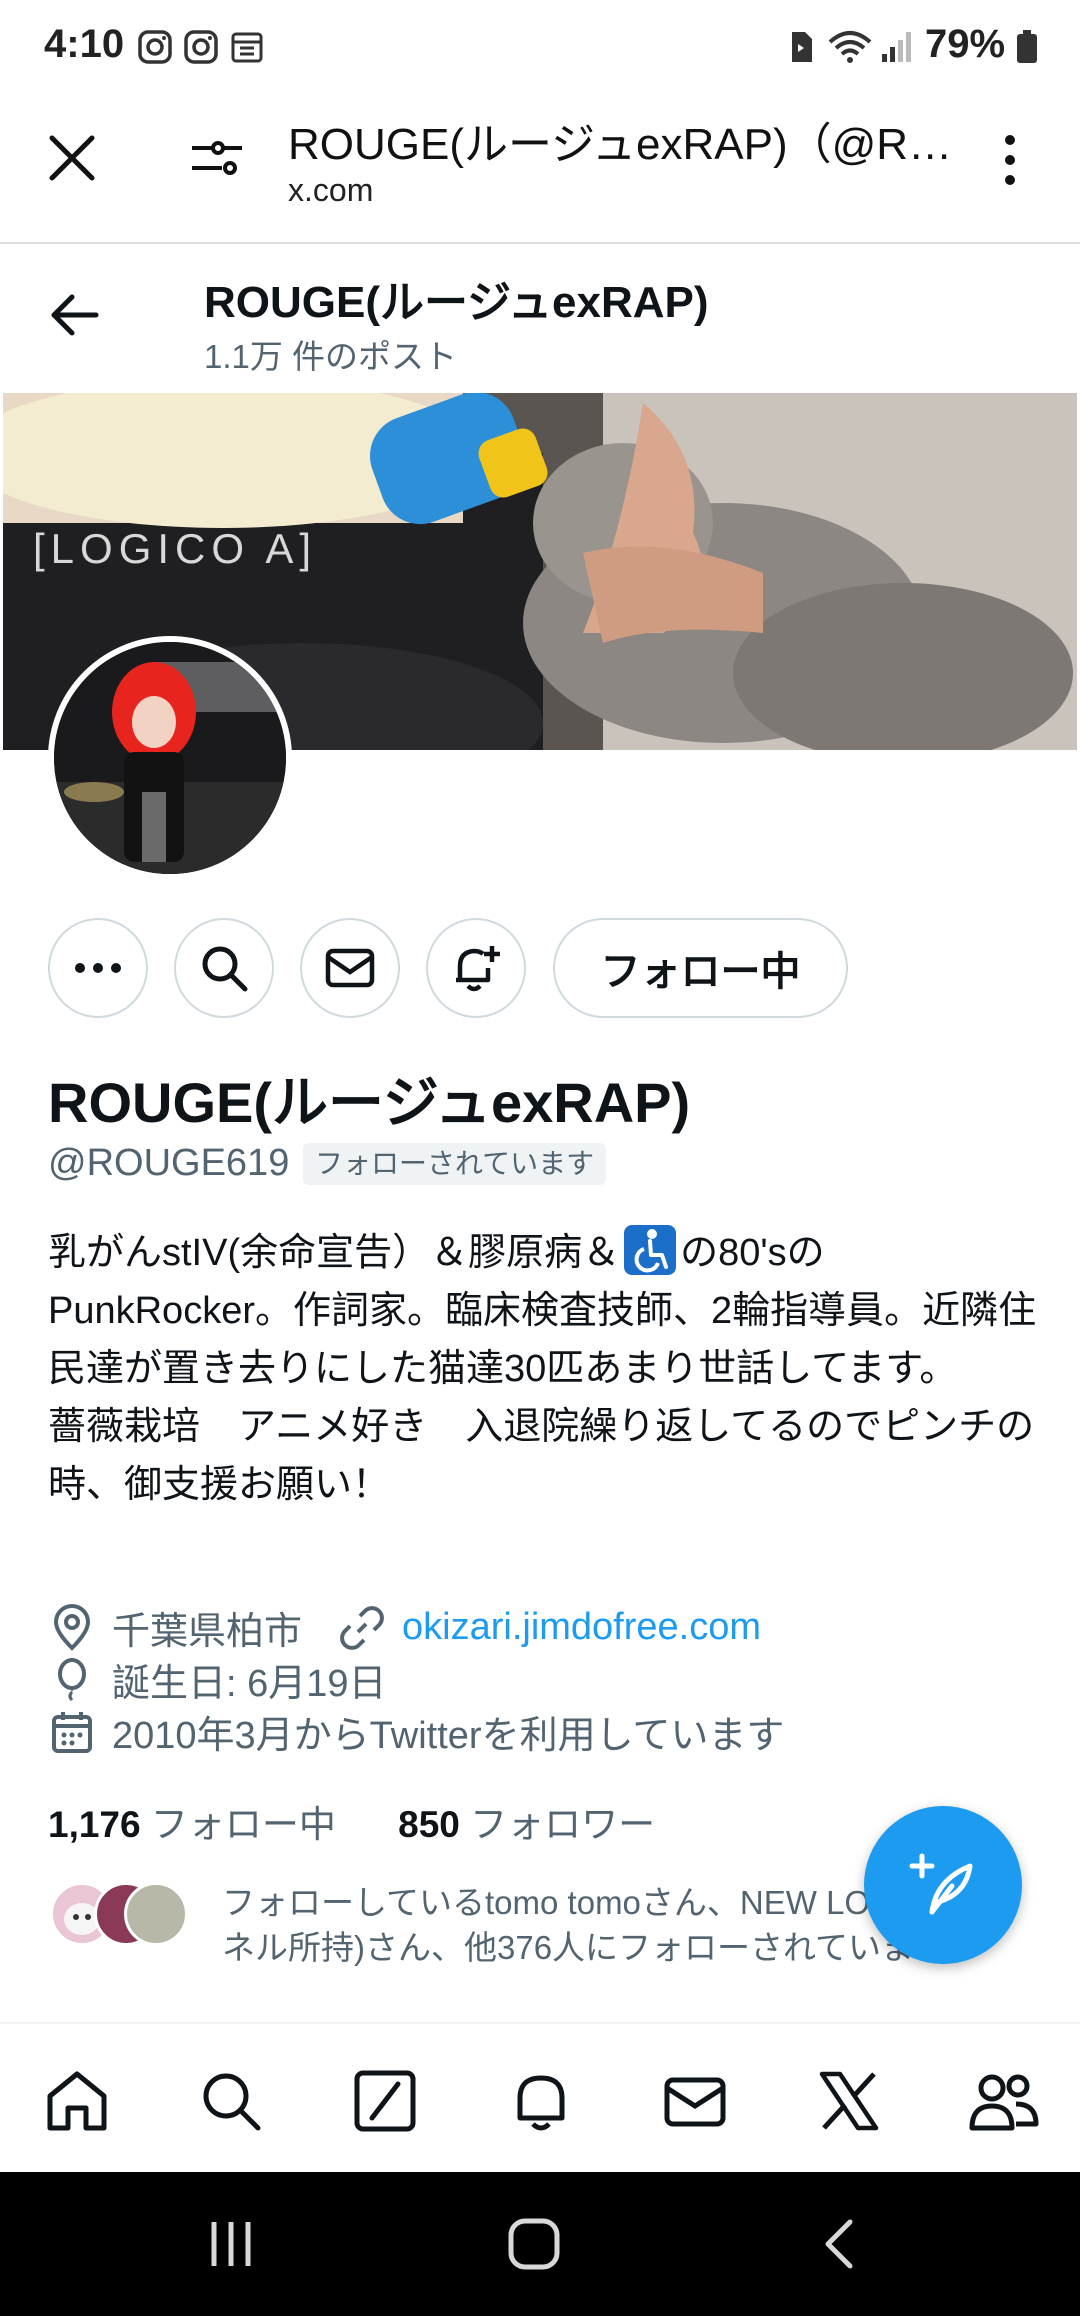 The height and width of the screenshot is (2316, 1080). I want to click on more-button, so click(98, 968).